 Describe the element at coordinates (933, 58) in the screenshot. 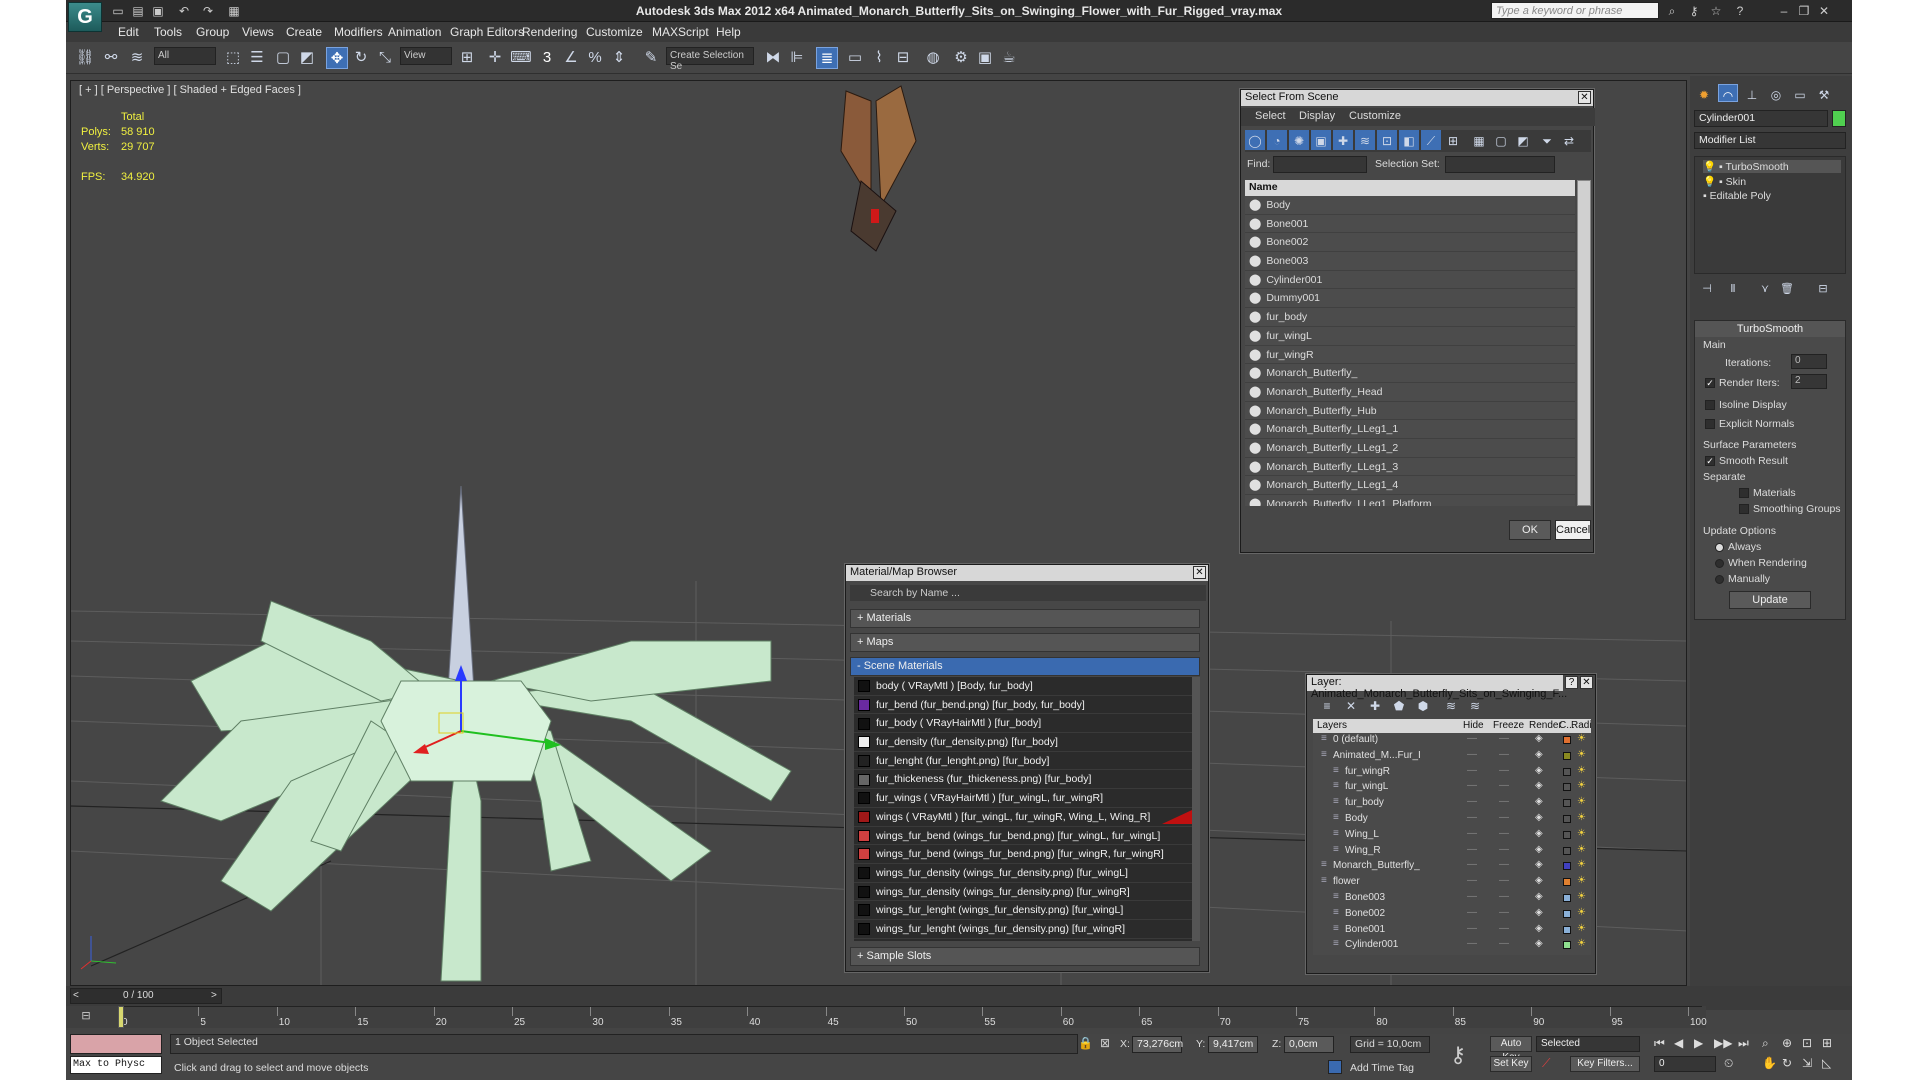

I see `material-editor-icon: ◍` at that location.